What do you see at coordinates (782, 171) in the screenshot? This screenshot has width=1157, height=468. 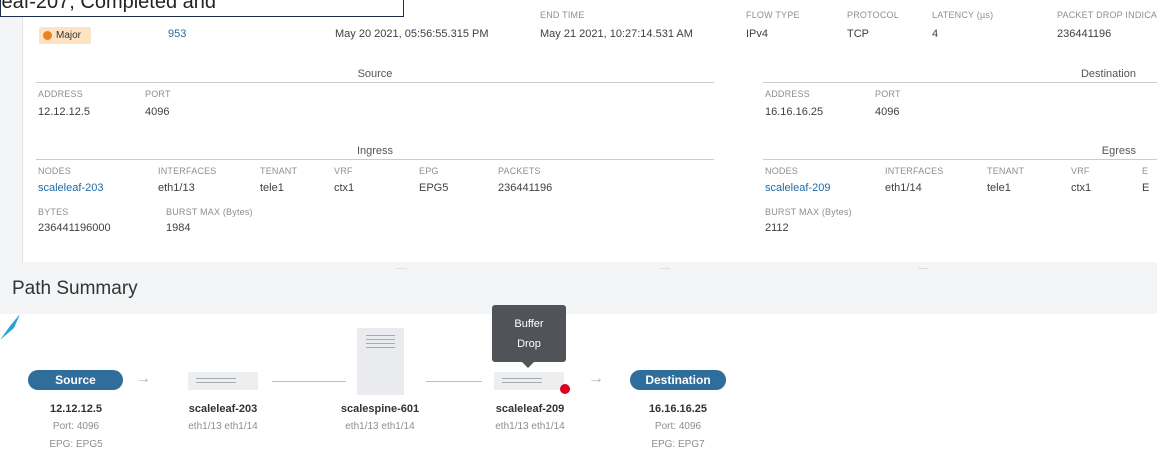 I see `egress-nodes-label: NODES` at bounding box center [782, 171].